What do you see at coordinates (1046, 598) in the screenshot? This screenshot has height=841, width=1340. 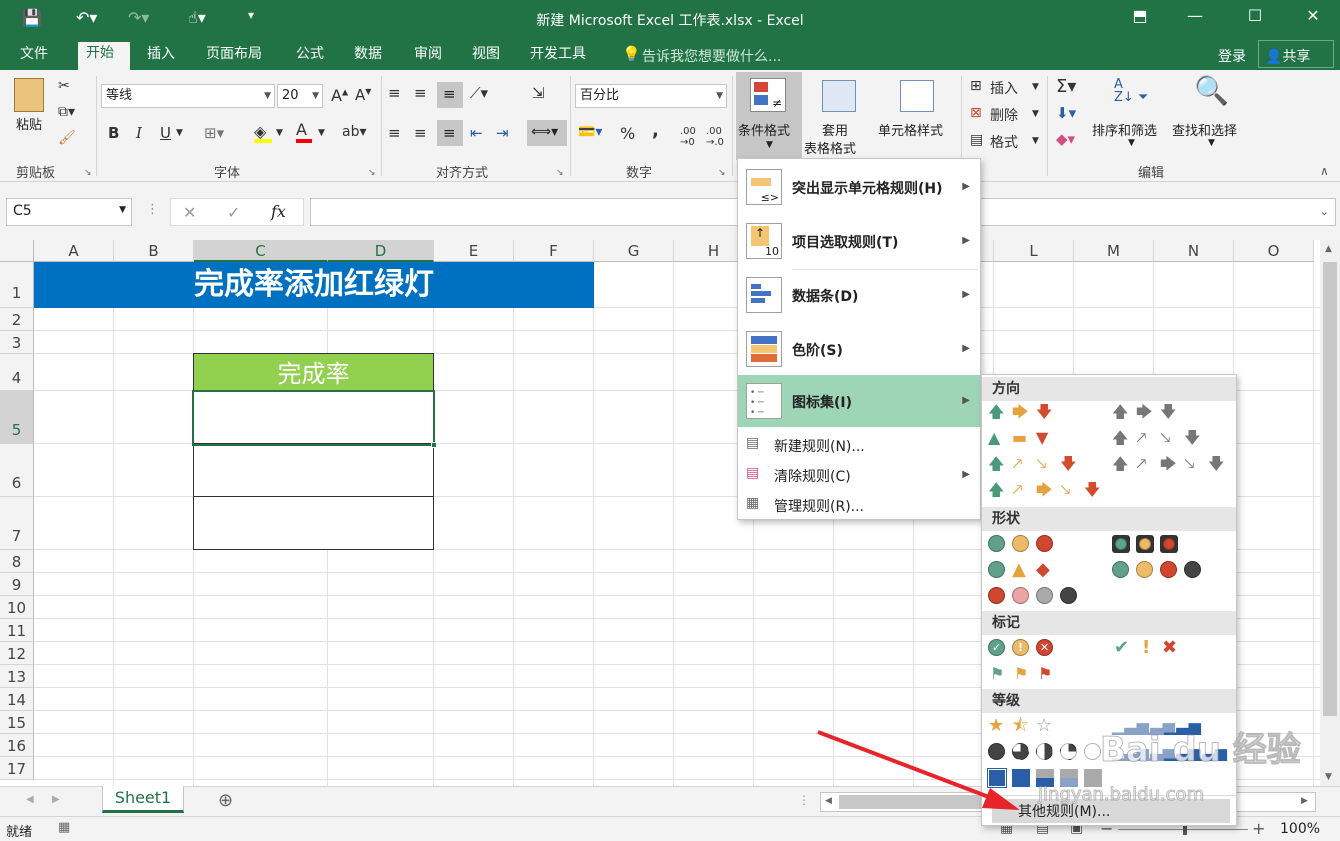 I see `iconset-red-to-black` at bounding box center [1046, 598].